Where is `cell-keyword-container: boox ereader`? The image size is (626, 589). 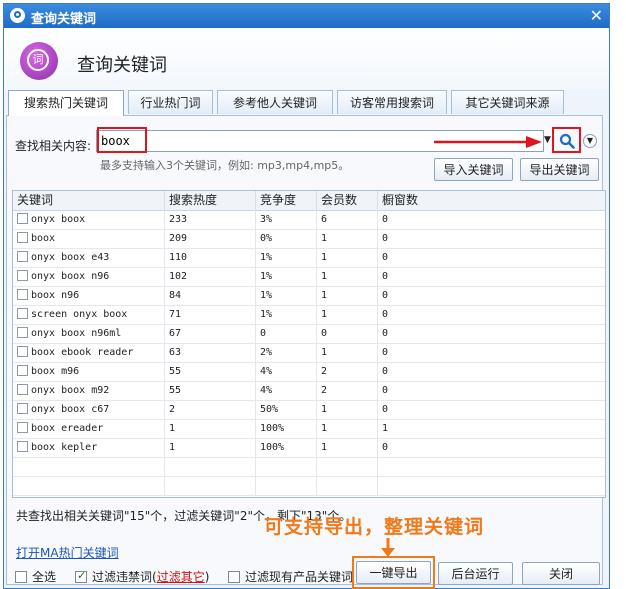 cell-keyword-container: boox ereader is located at coordinates (89, 428).